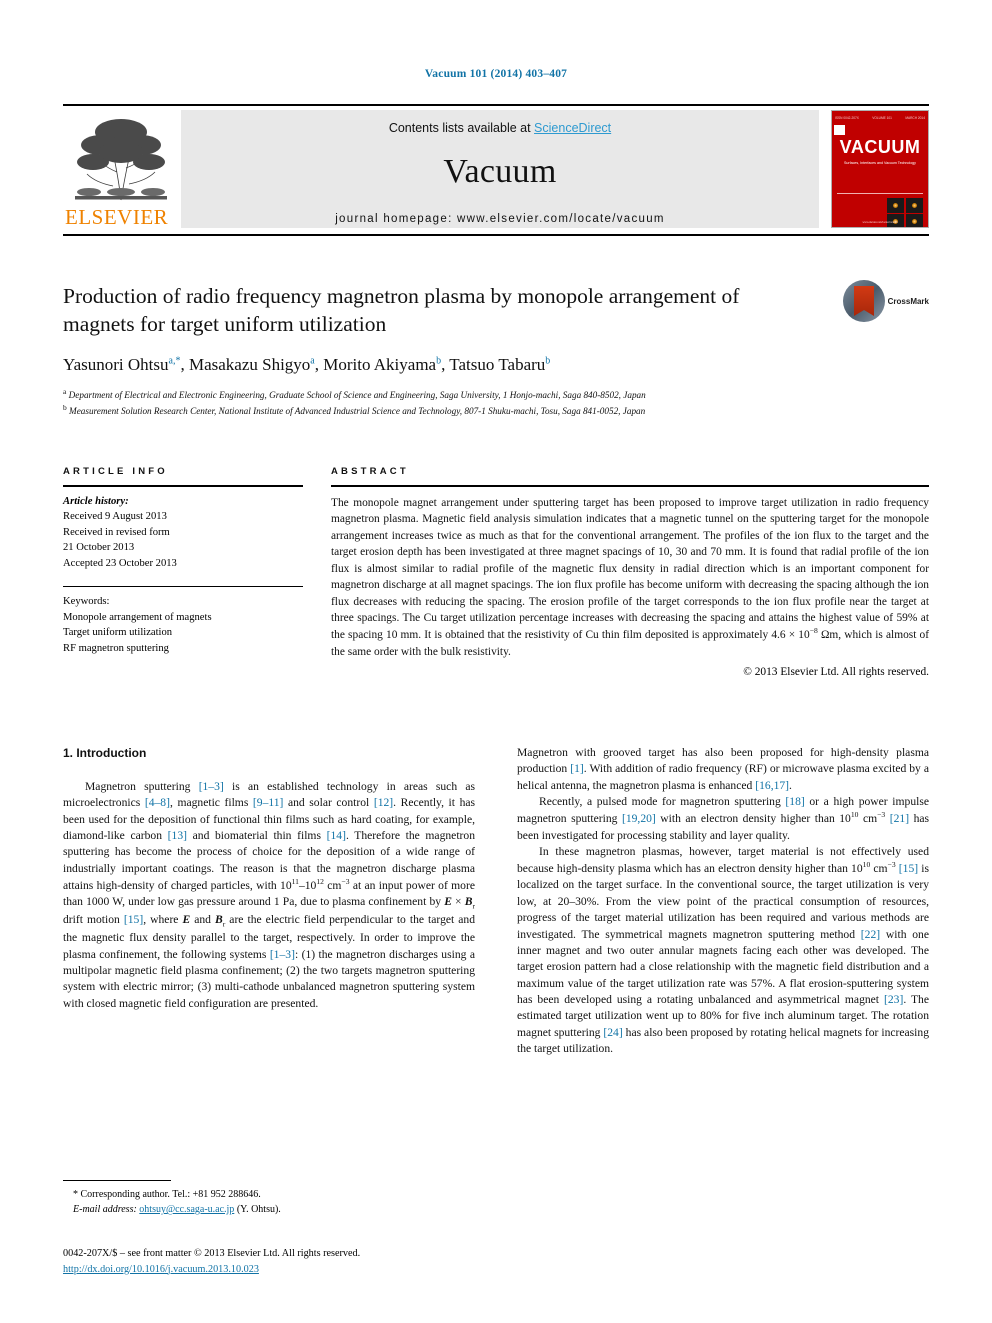 Image resolution: width=992 pixels, height=1323 pixels. Describe the element at coordinates (105, 1209) in the screenshot. I see `email-label: E-mail address:` at that location.